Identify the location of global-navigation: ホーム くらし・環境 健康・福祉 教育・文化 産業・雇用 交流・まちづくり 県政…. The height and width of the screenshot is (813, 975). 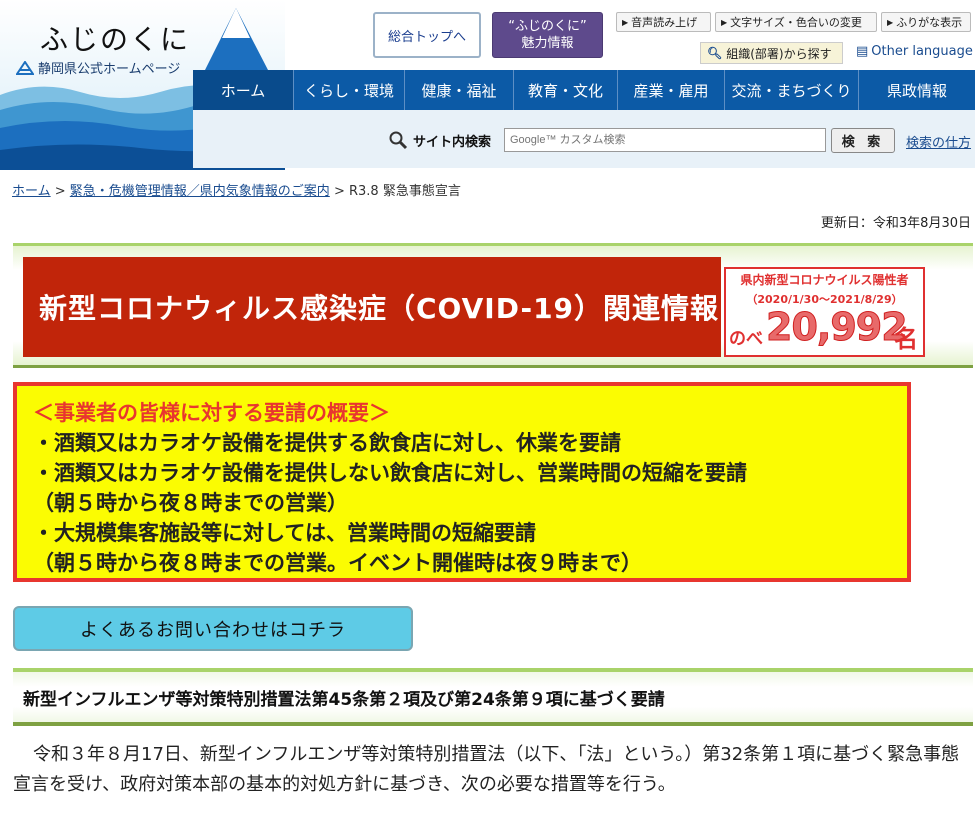
(584, 90).